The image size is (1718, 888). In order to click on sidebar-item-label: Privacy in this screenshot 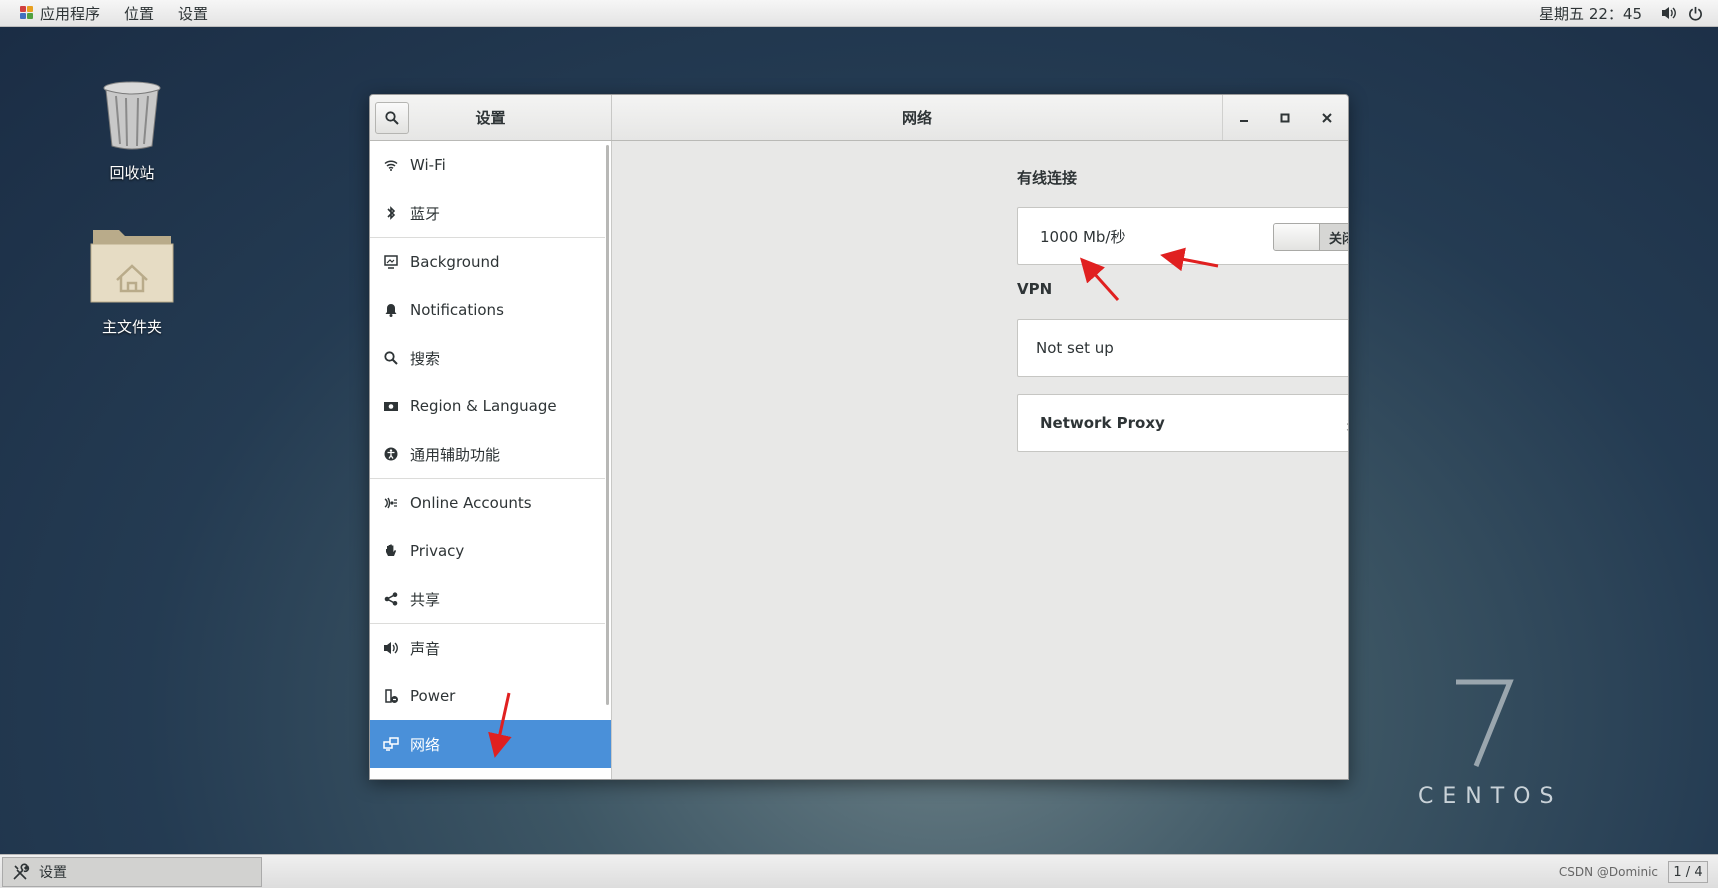, I will do `click(437, 551)`.